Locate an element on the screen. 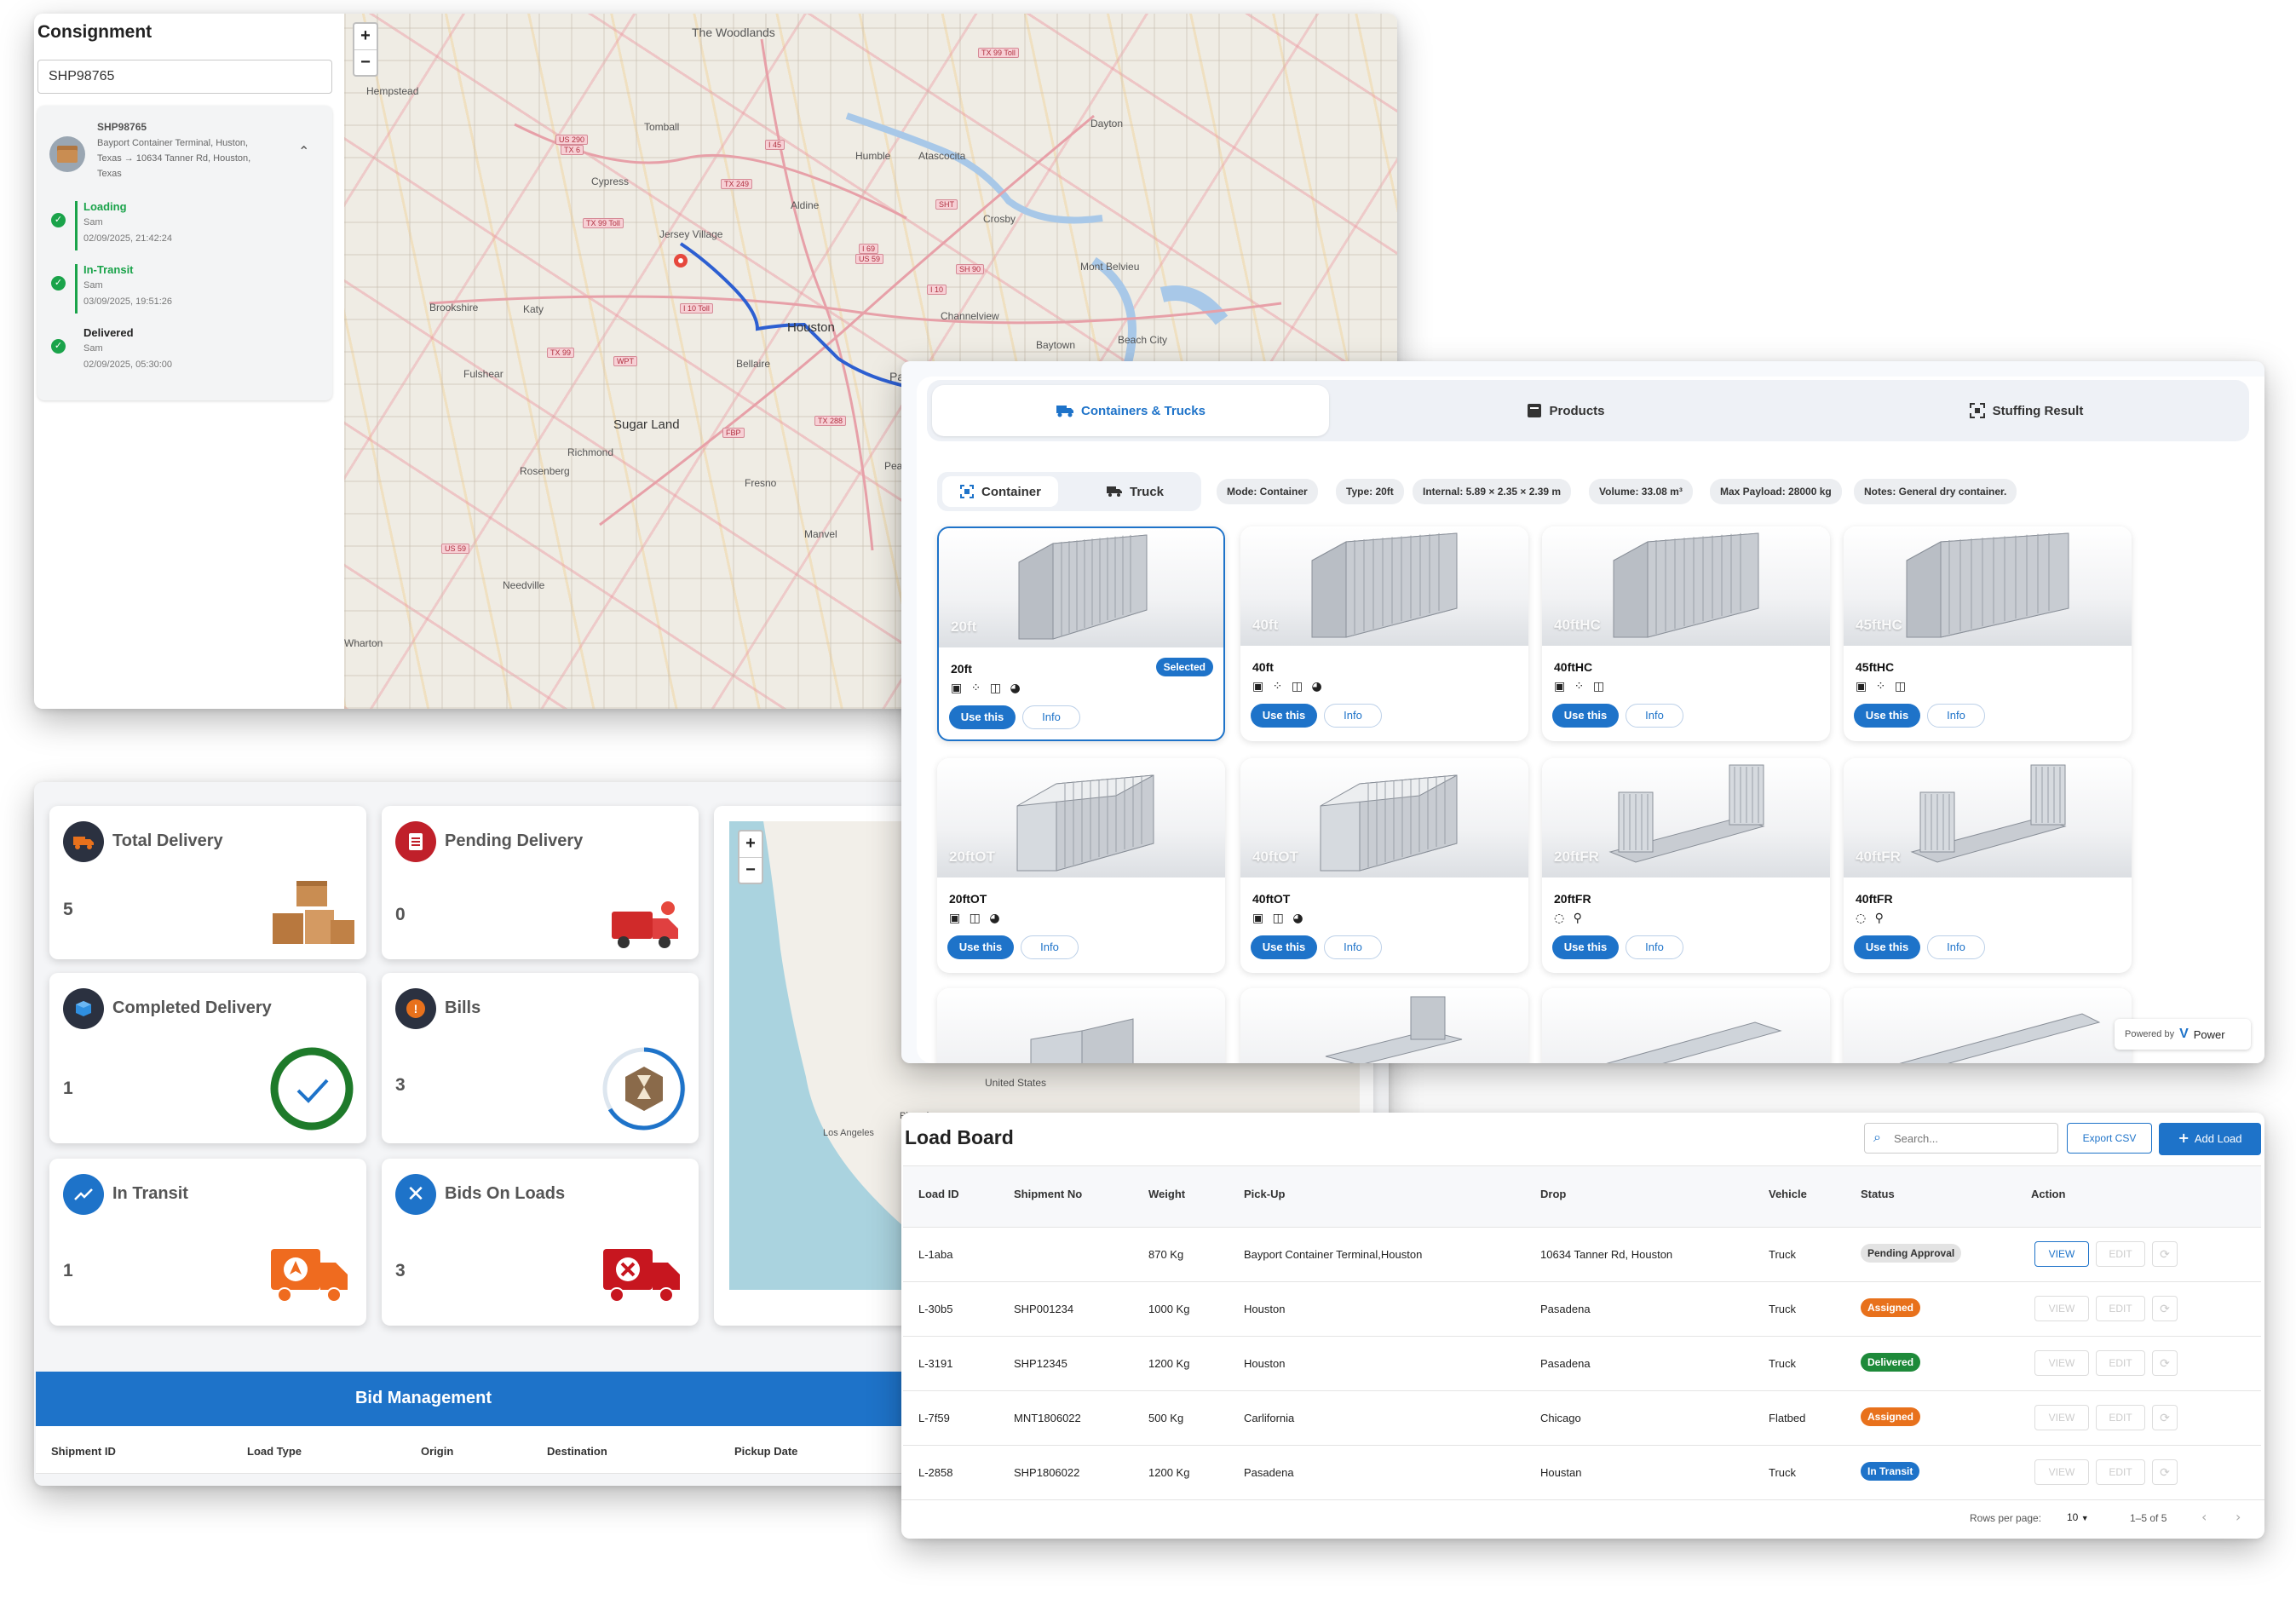  stat-card-in-transit: In Transit 1 is located at coordinates (207, 1242).